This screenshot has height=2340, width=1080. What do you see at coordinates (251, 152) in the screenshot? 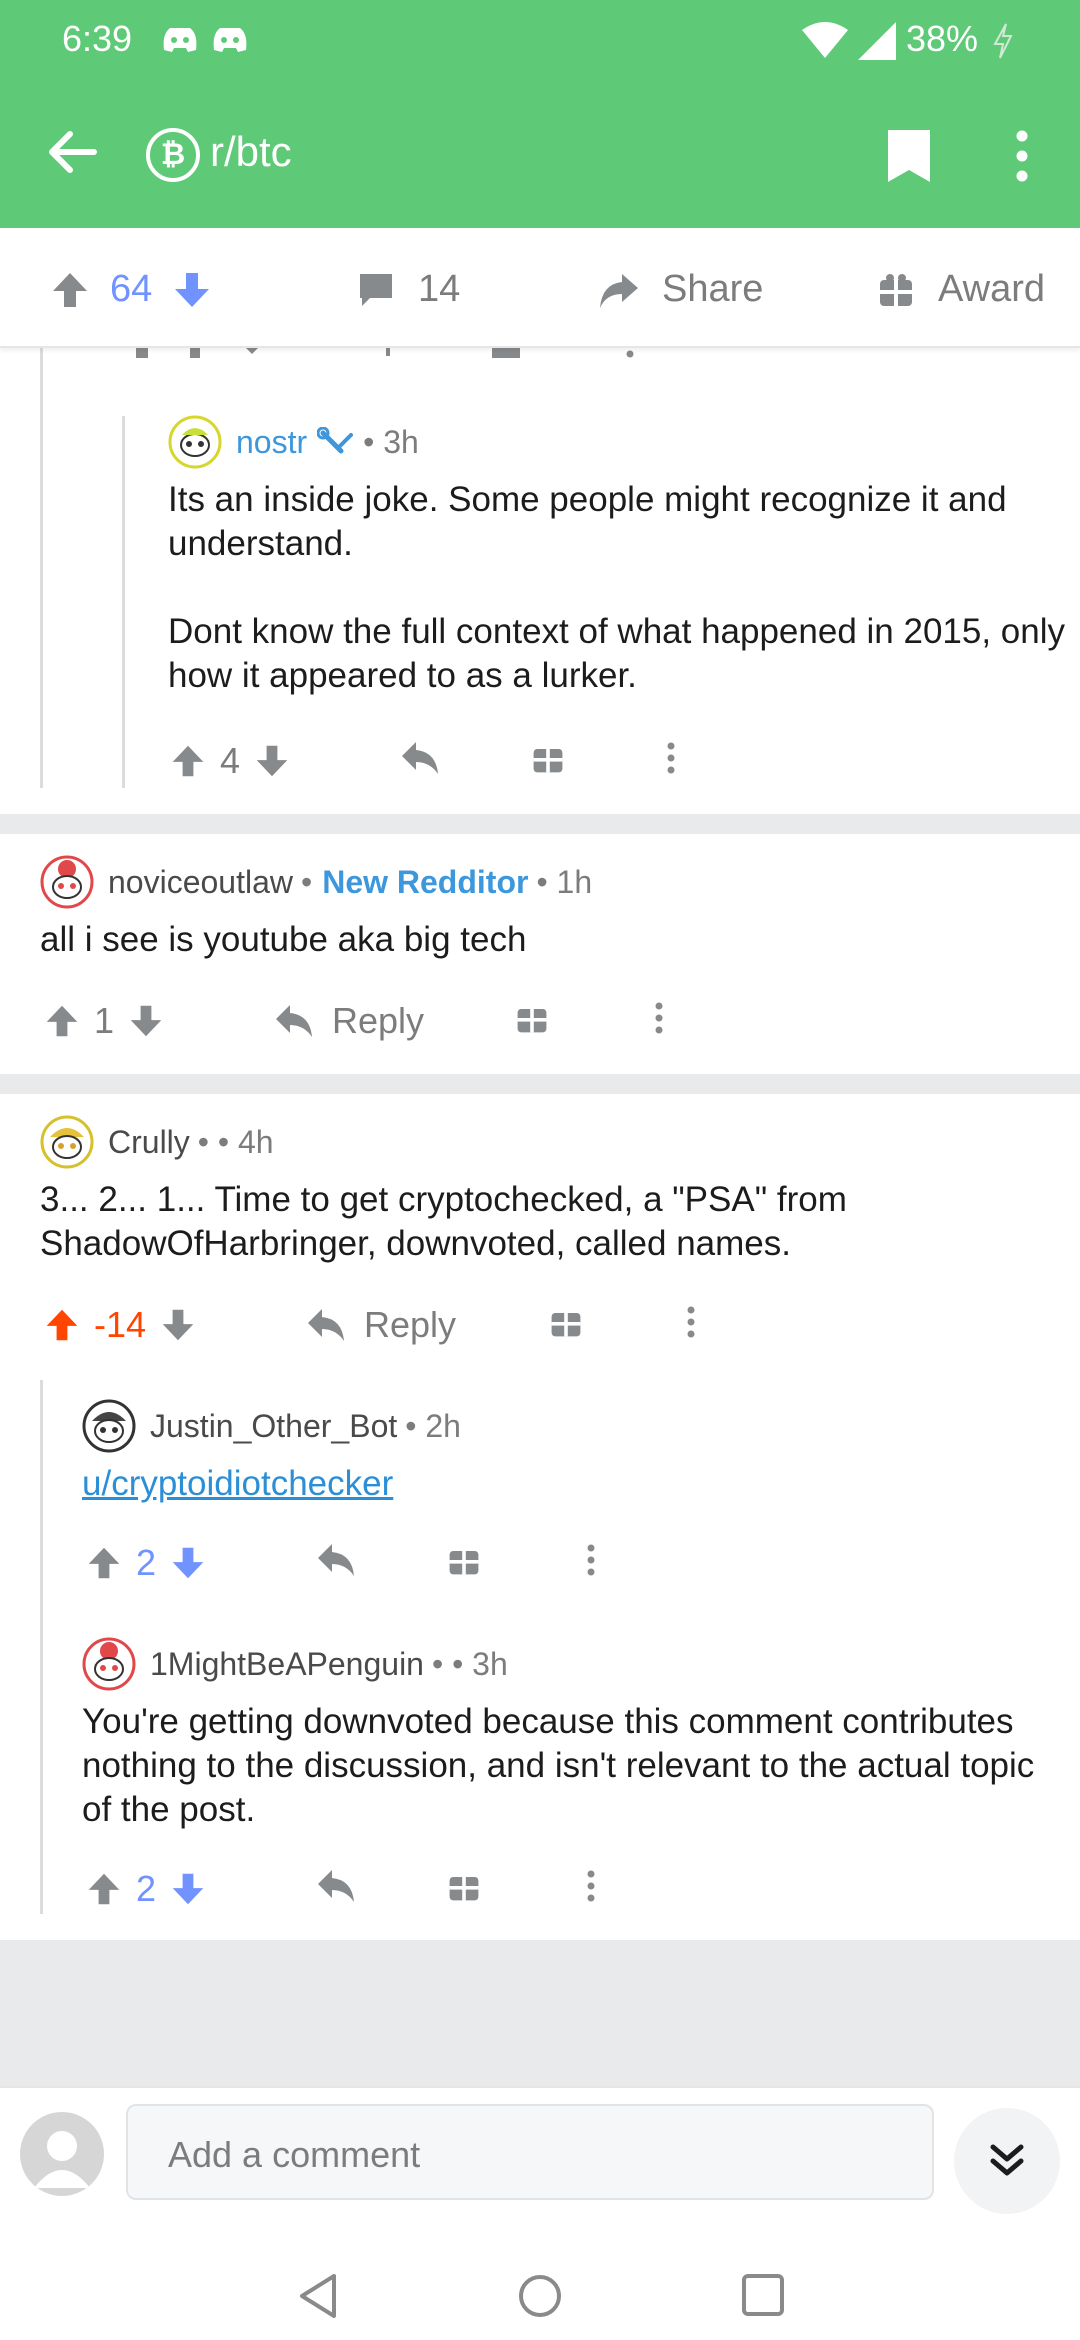
I see `subreddit-title: r/btc` at bounding box center [251, 152].